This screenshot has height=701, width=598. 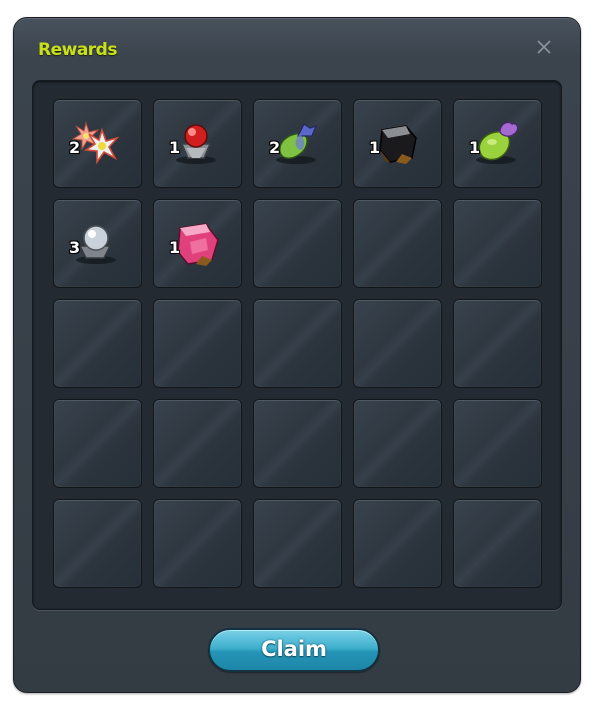 What do you see at coordinates (197, 143) in the screenshot?
I see `reward-slot-2: 1` at bounding box center [197, 143].